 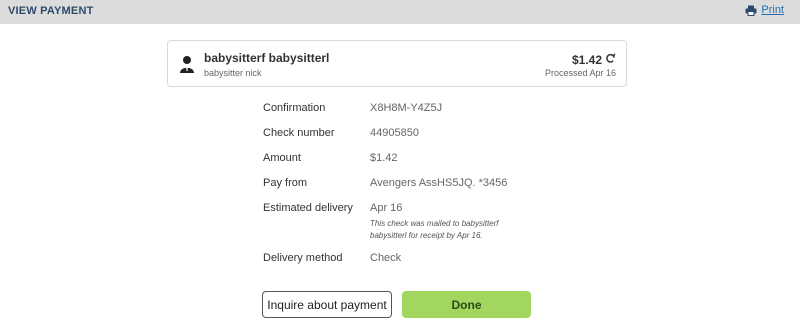 I want to click on card-amount: $1.42, so click(x=586, y=60).